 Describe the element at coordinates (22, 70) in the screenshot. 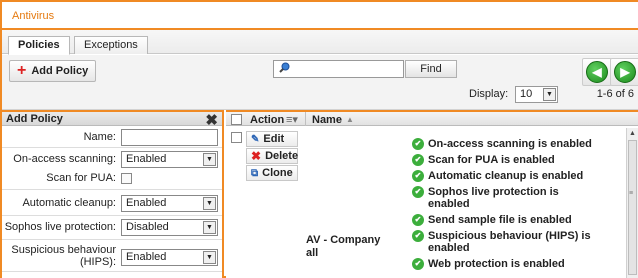

I see `plus-icon: +` at that location.